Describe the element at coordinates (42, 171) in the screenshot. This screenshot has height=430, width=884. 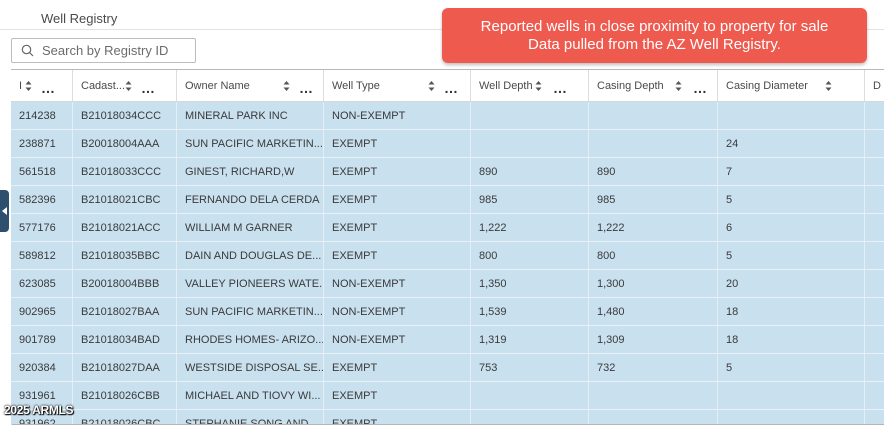
I see `table-cell: 561518` at that location.